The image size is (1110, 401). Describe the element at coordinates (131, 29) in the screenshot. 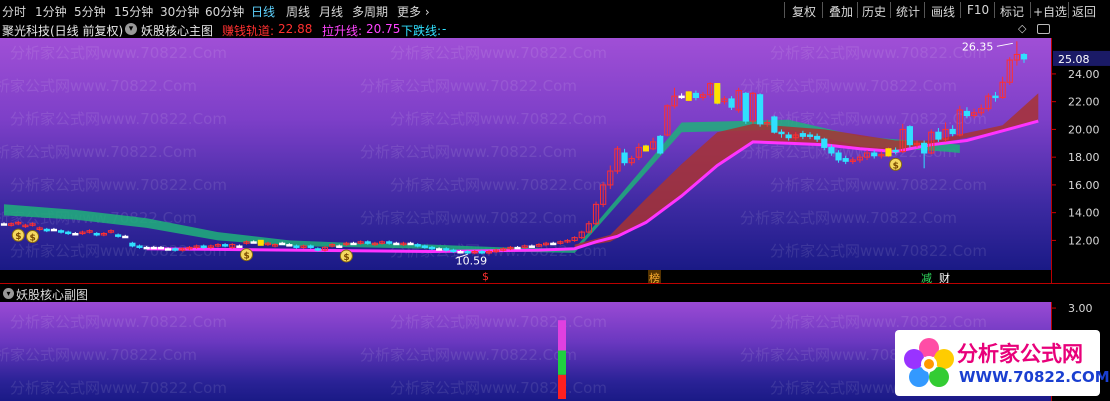

I see `indicator-dropdown-icon: ▾` at that location.